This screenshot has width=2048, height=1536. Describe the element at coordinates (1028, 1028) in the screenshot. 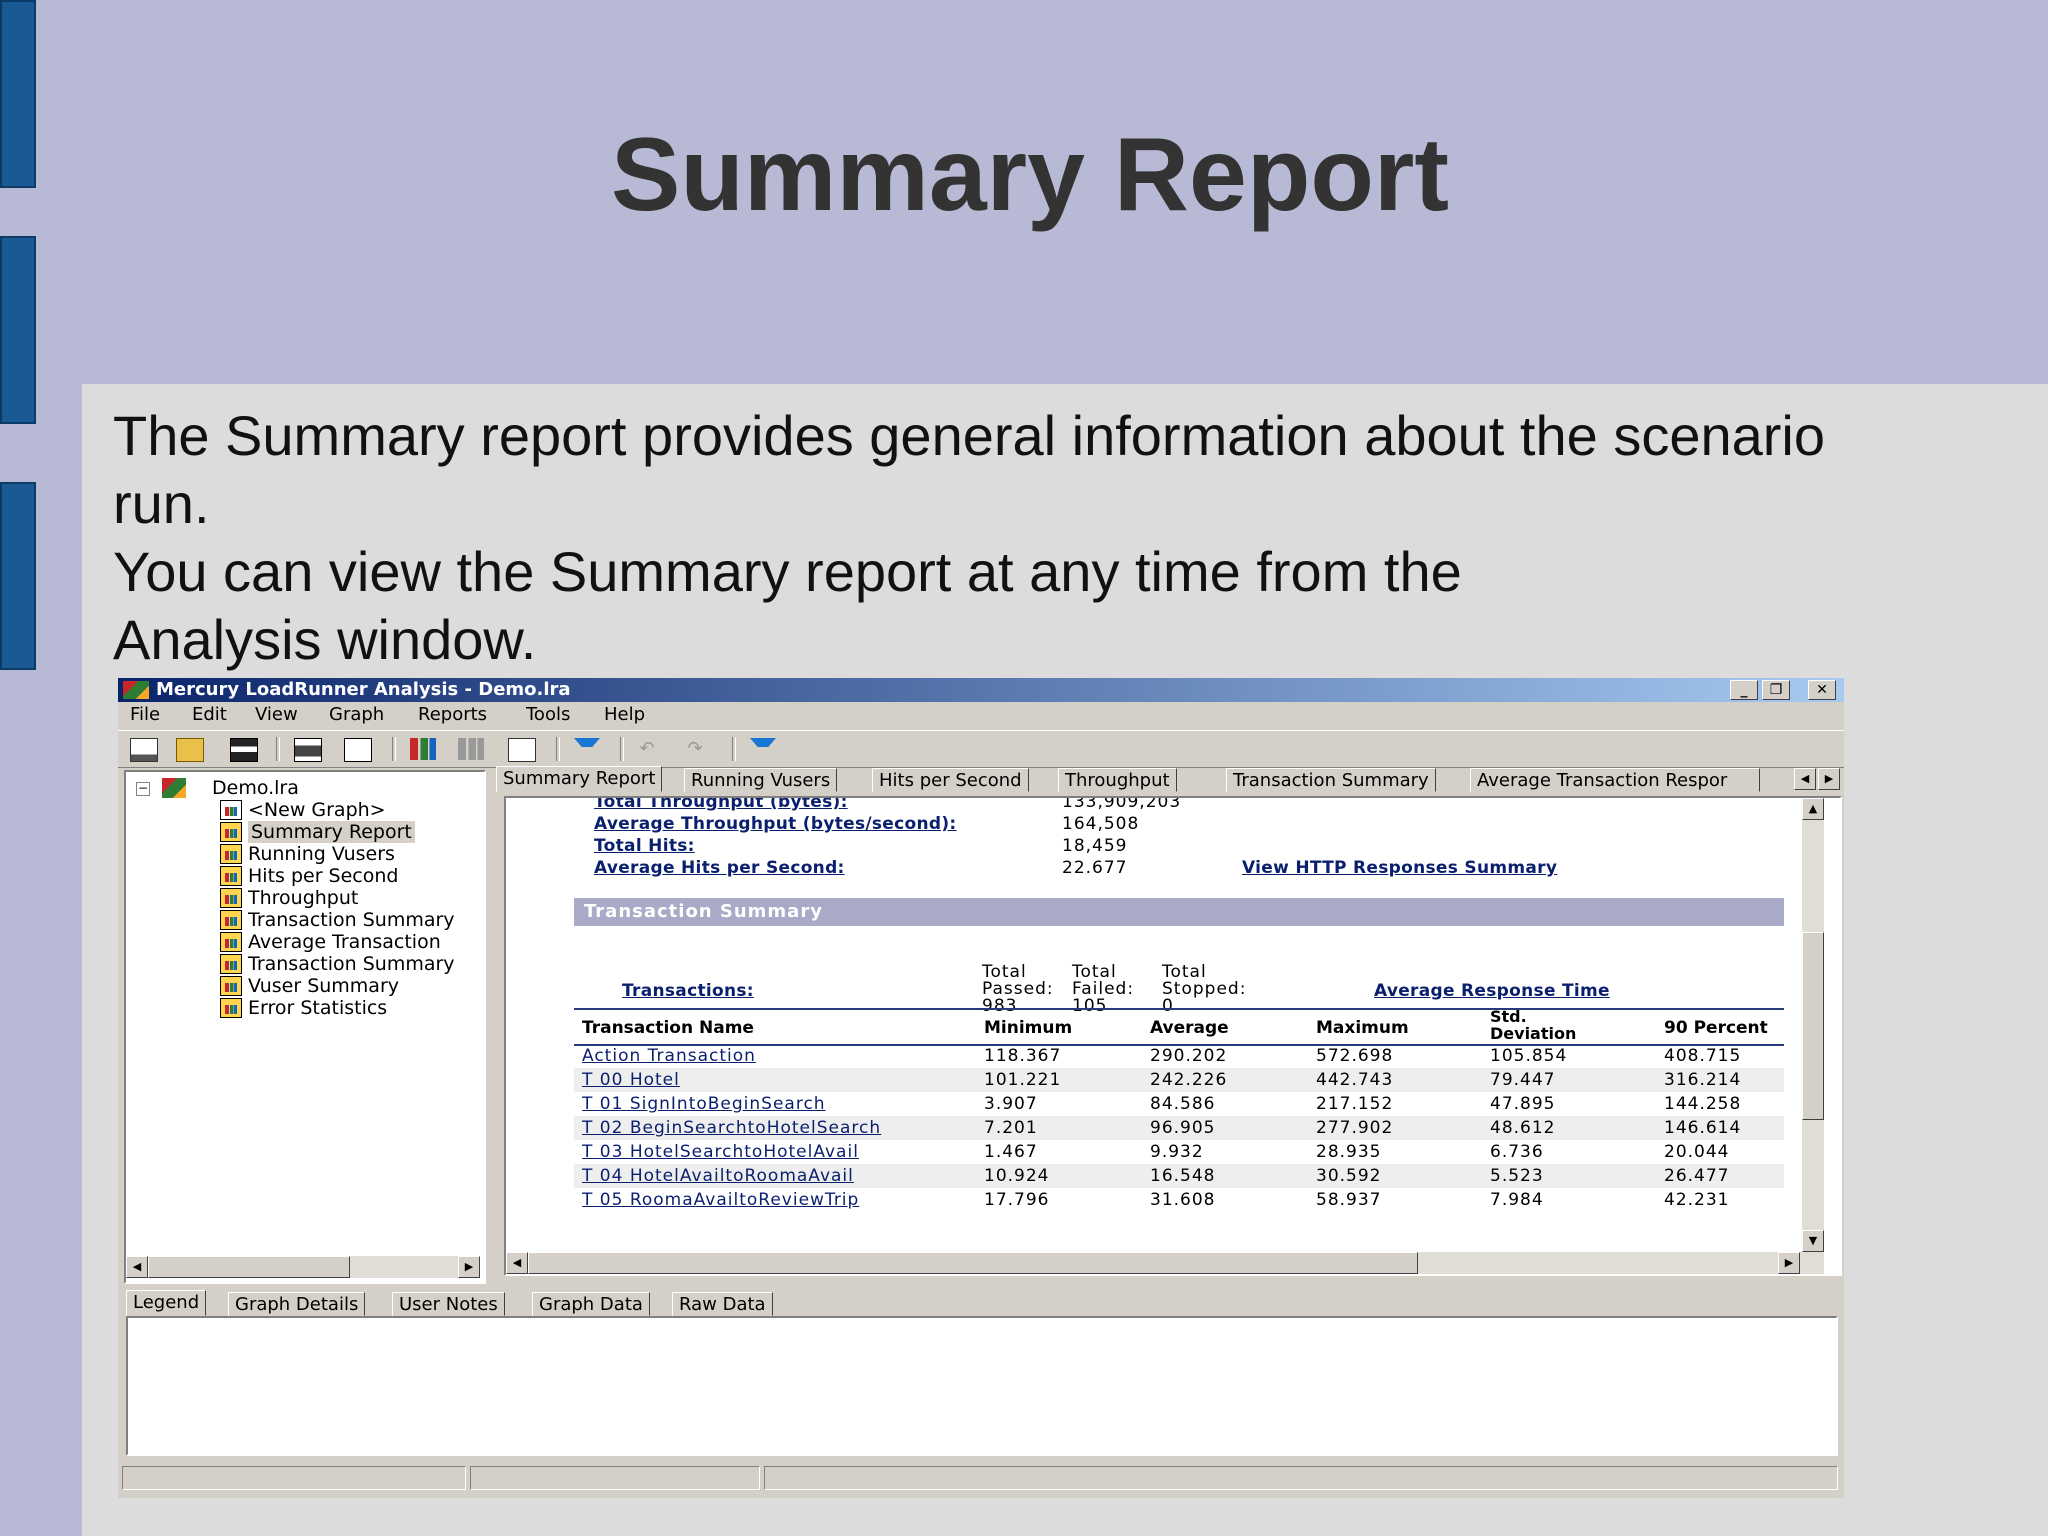

I see `col-minimum: Minimum` at that location.